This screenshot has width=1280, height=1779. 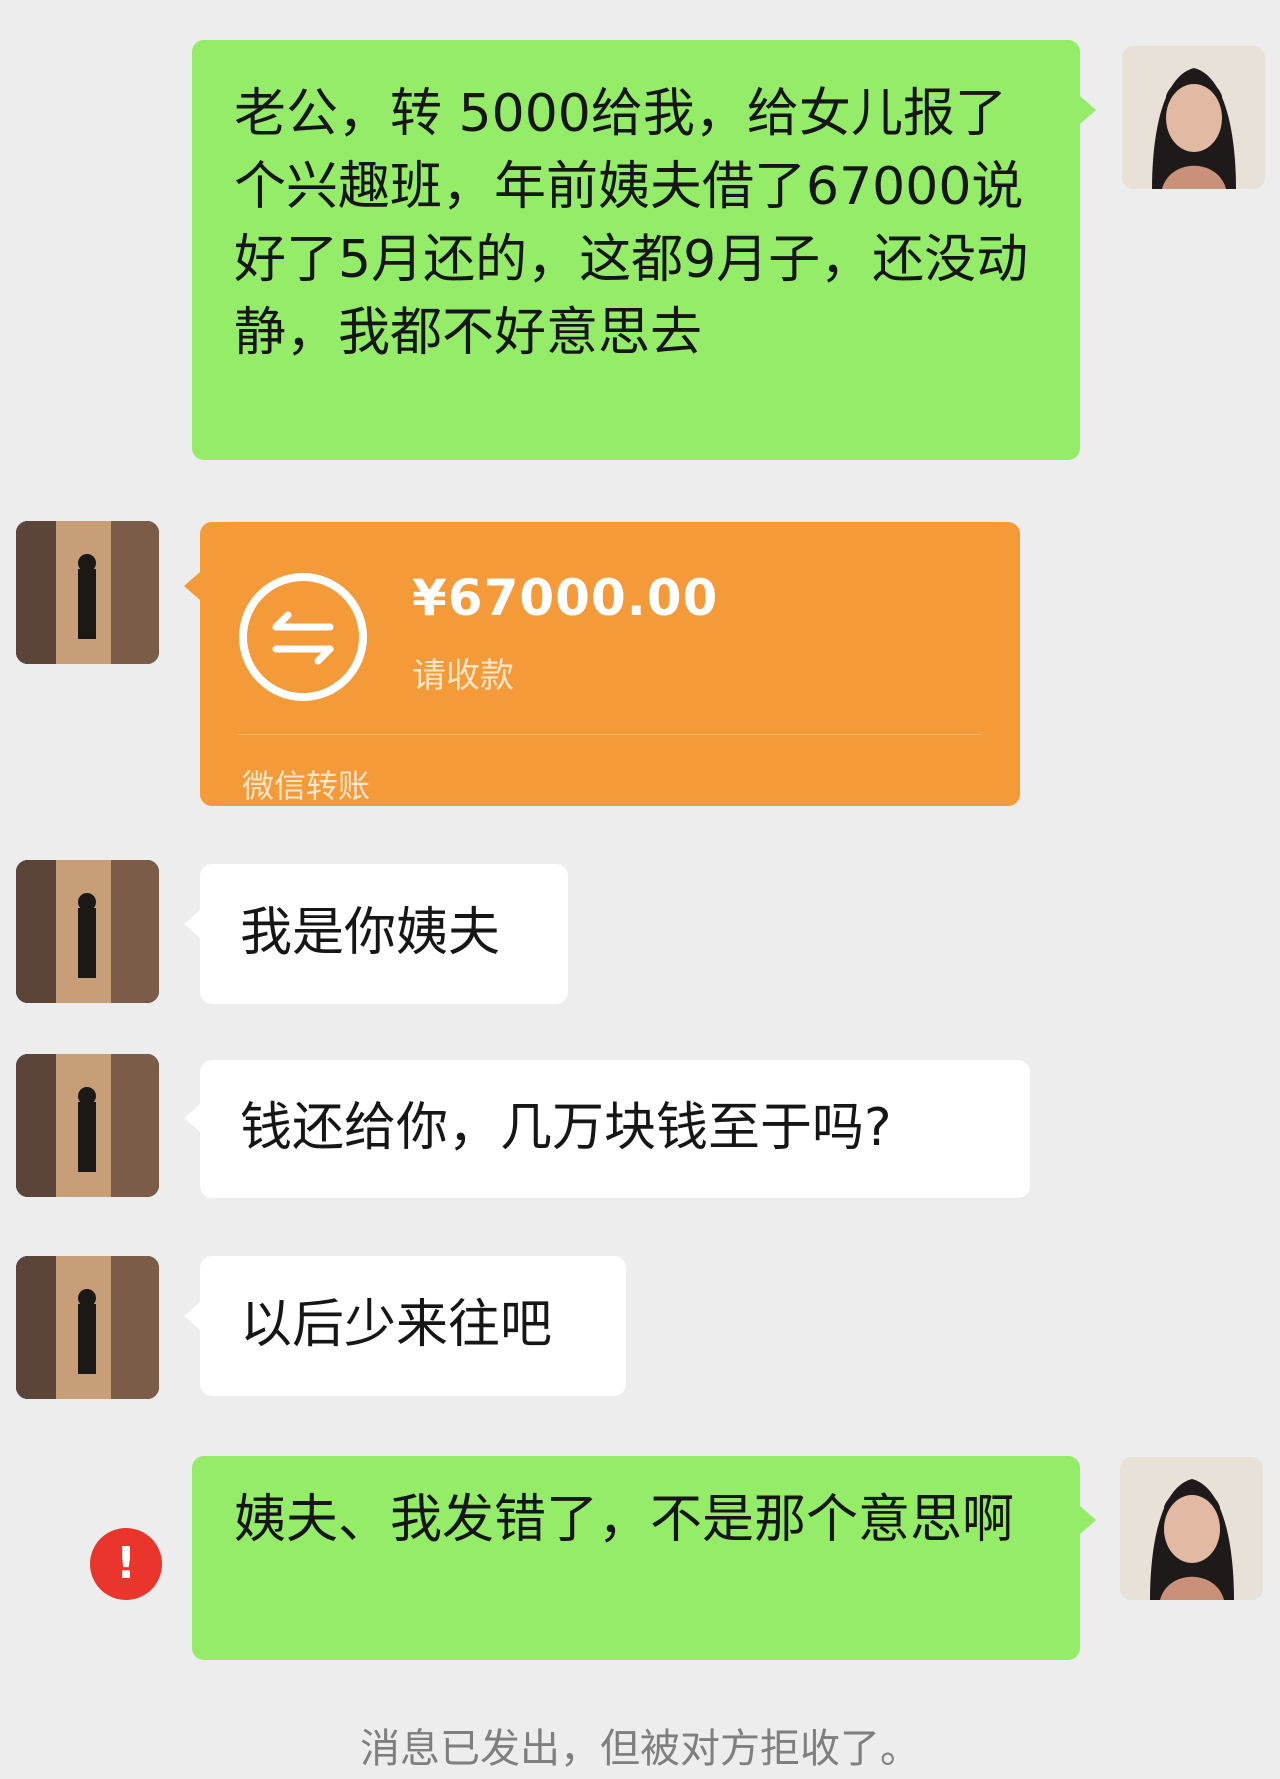 What do you see at coordinates (624, 1520) in the screenshot?
I see `message-text: 姨夫、我发错了，不是那个意思啊` at bounding box center [624, 1520].